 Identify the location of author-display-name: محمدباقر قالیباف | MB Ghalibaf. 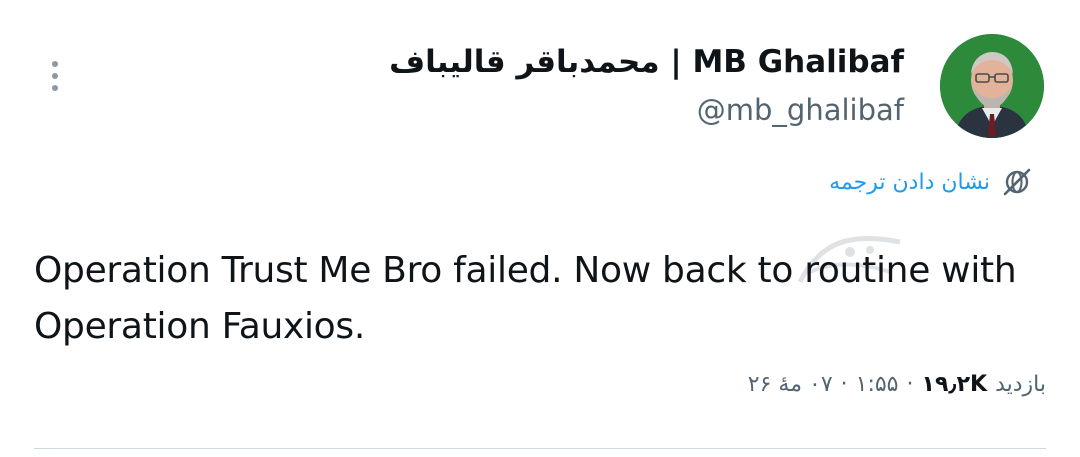
(646, 62).